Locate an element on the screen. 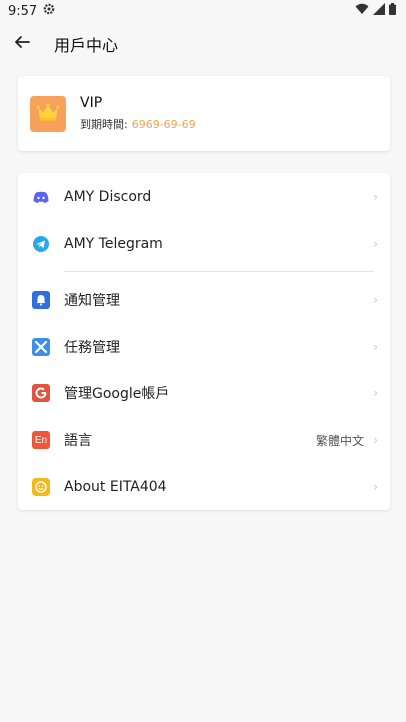 The width and height of the screenshot is (406, 722). vip-expire-row: 到期時間: 6969-69-69 is located at coordinates (138, 124).